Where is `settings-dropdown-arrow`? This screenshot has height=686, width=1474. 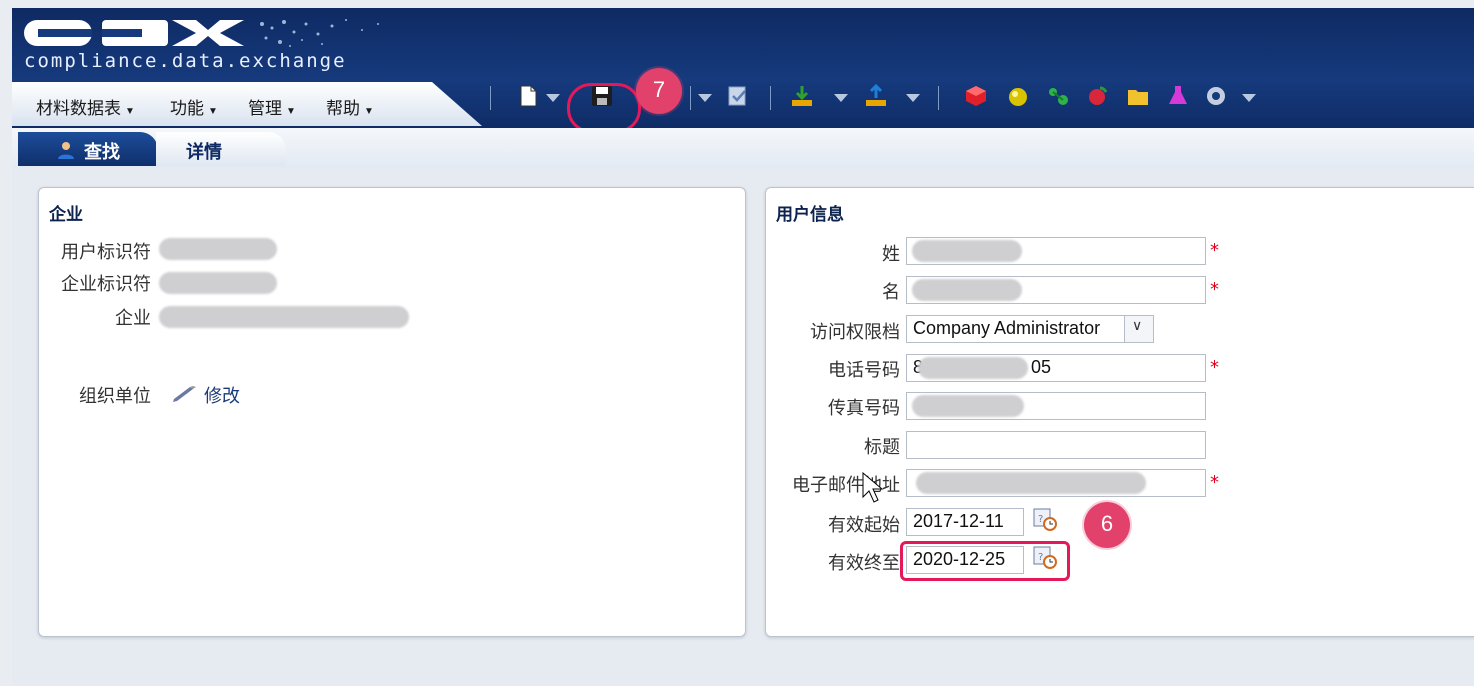
settings-dropdown-arrow is located at coordinates (1249, 98).